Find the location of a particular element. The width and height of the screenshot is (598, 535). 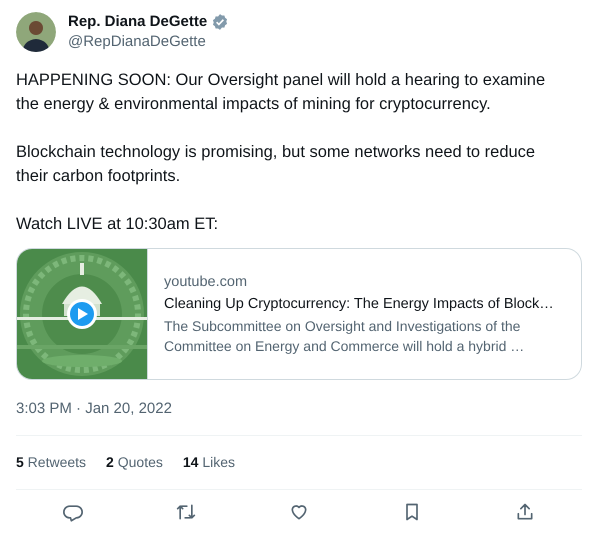

author-name: Rep. Diana DeGette is located at coordinates (138, 22).